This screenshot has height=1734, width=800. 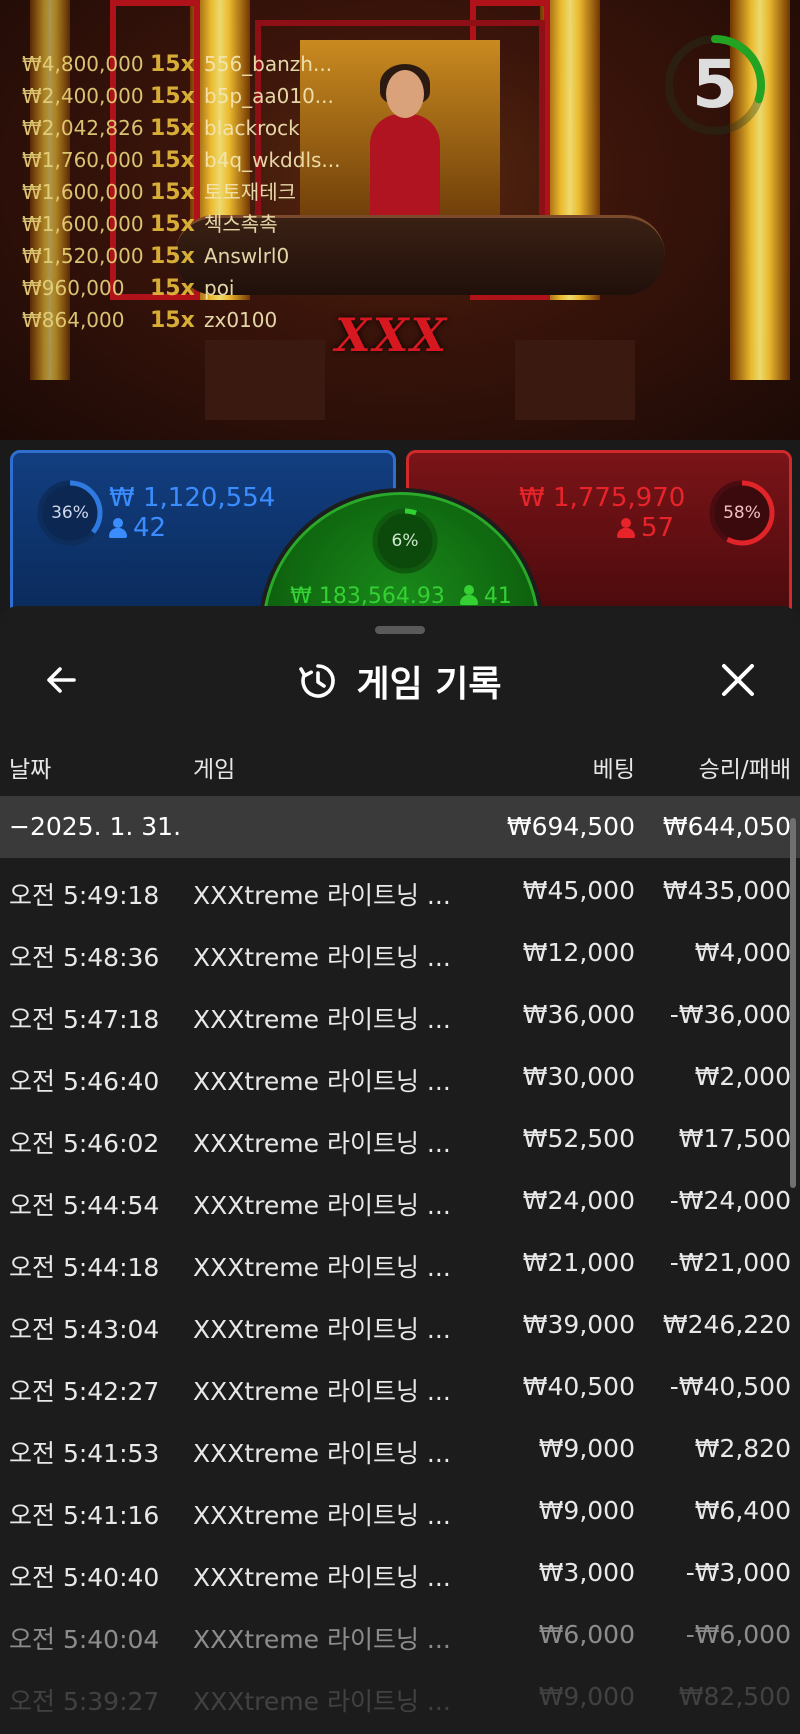 I want to click on row-result: ₩6,400, so click(x=742, y=1510).